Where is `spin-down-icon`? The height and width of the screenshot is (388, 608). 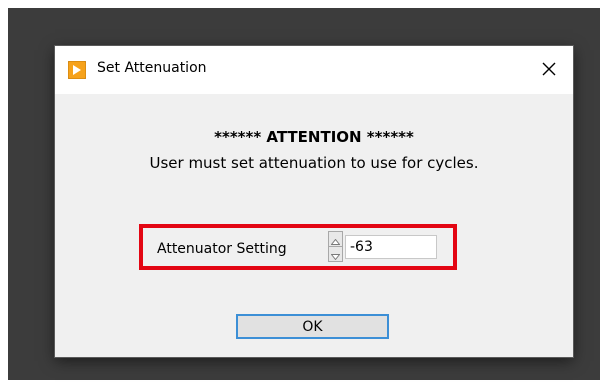
spin-down-icon is located at coordinates (335, 254).